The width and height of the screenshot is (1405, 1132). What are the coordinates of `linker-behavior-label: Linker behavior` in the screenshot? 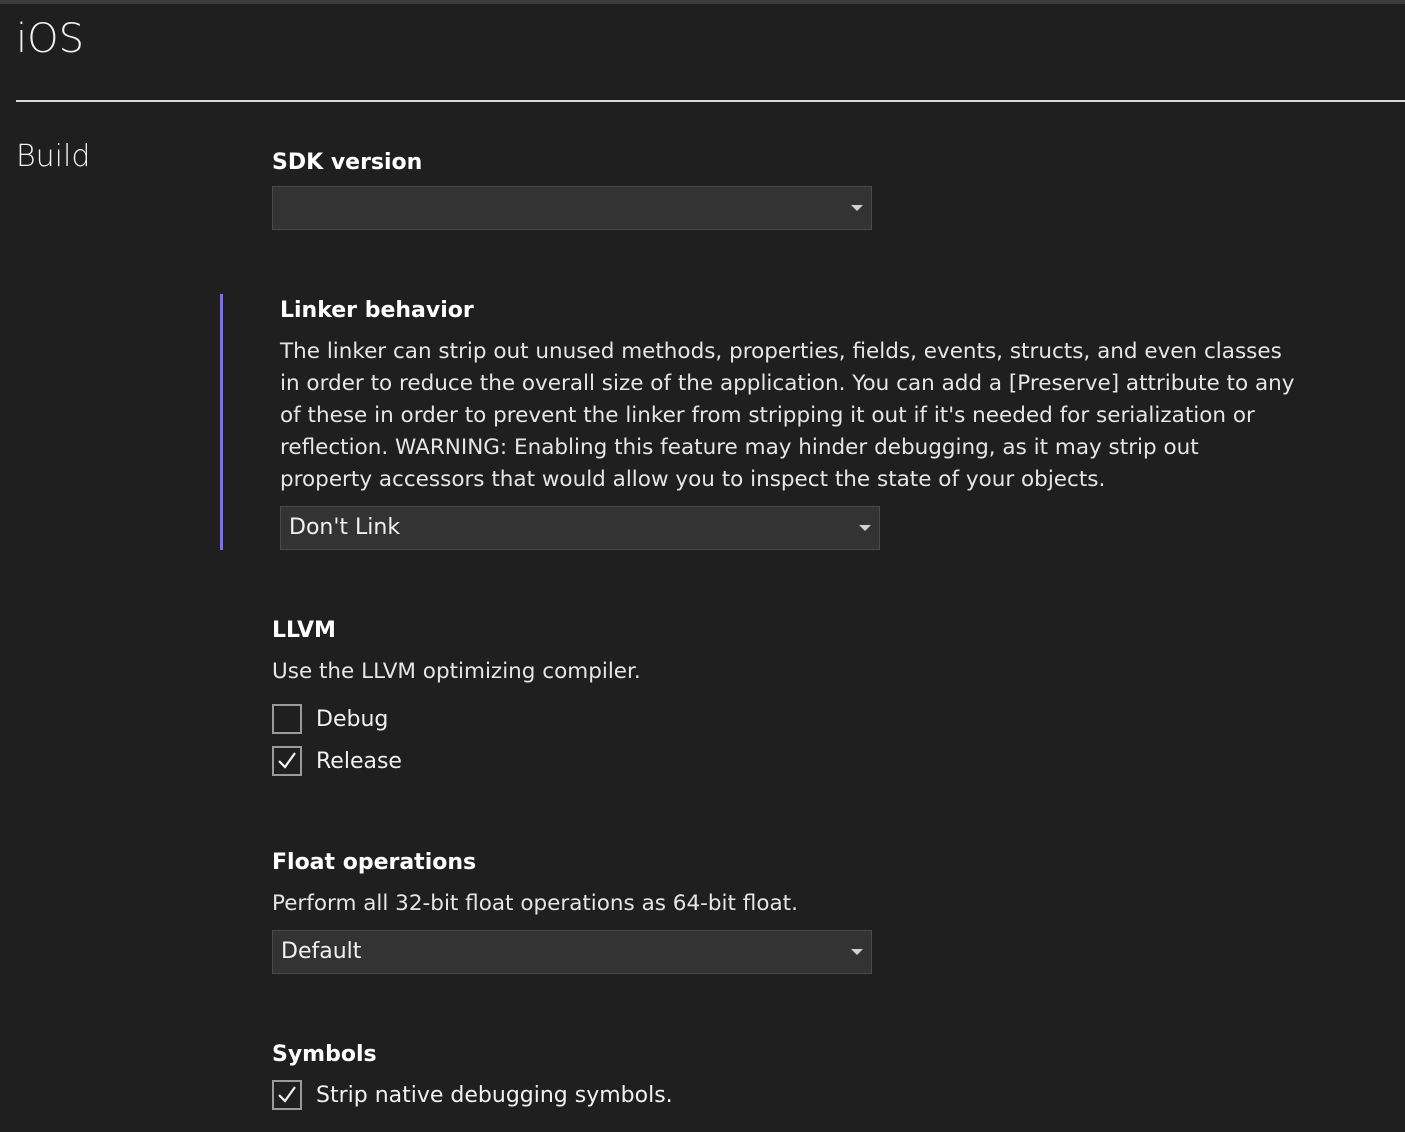 It's located at (377, 310).